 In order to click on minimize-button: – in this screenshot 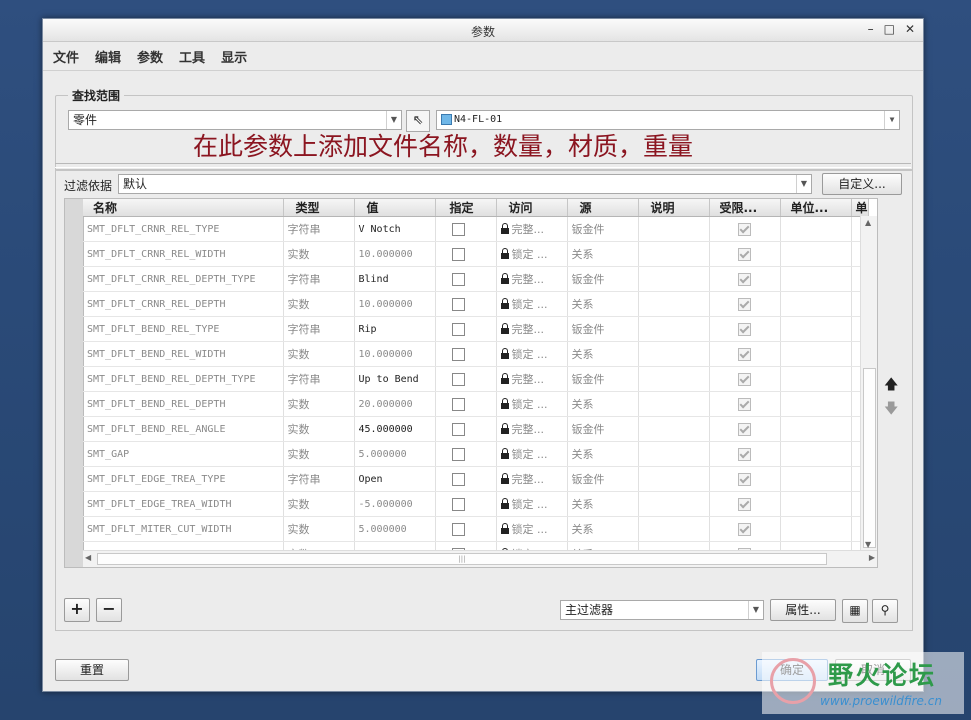, I will do `click(871, 29)`.